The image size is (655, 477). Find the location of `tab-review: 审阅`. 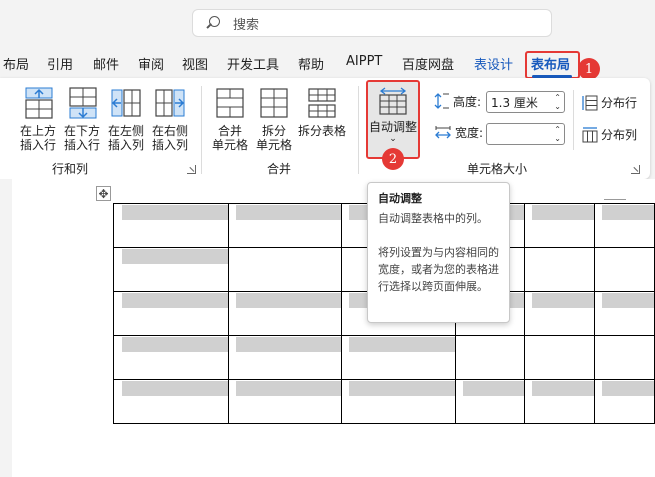

tab-review: 审阅 is located at coordinates (151, 63).